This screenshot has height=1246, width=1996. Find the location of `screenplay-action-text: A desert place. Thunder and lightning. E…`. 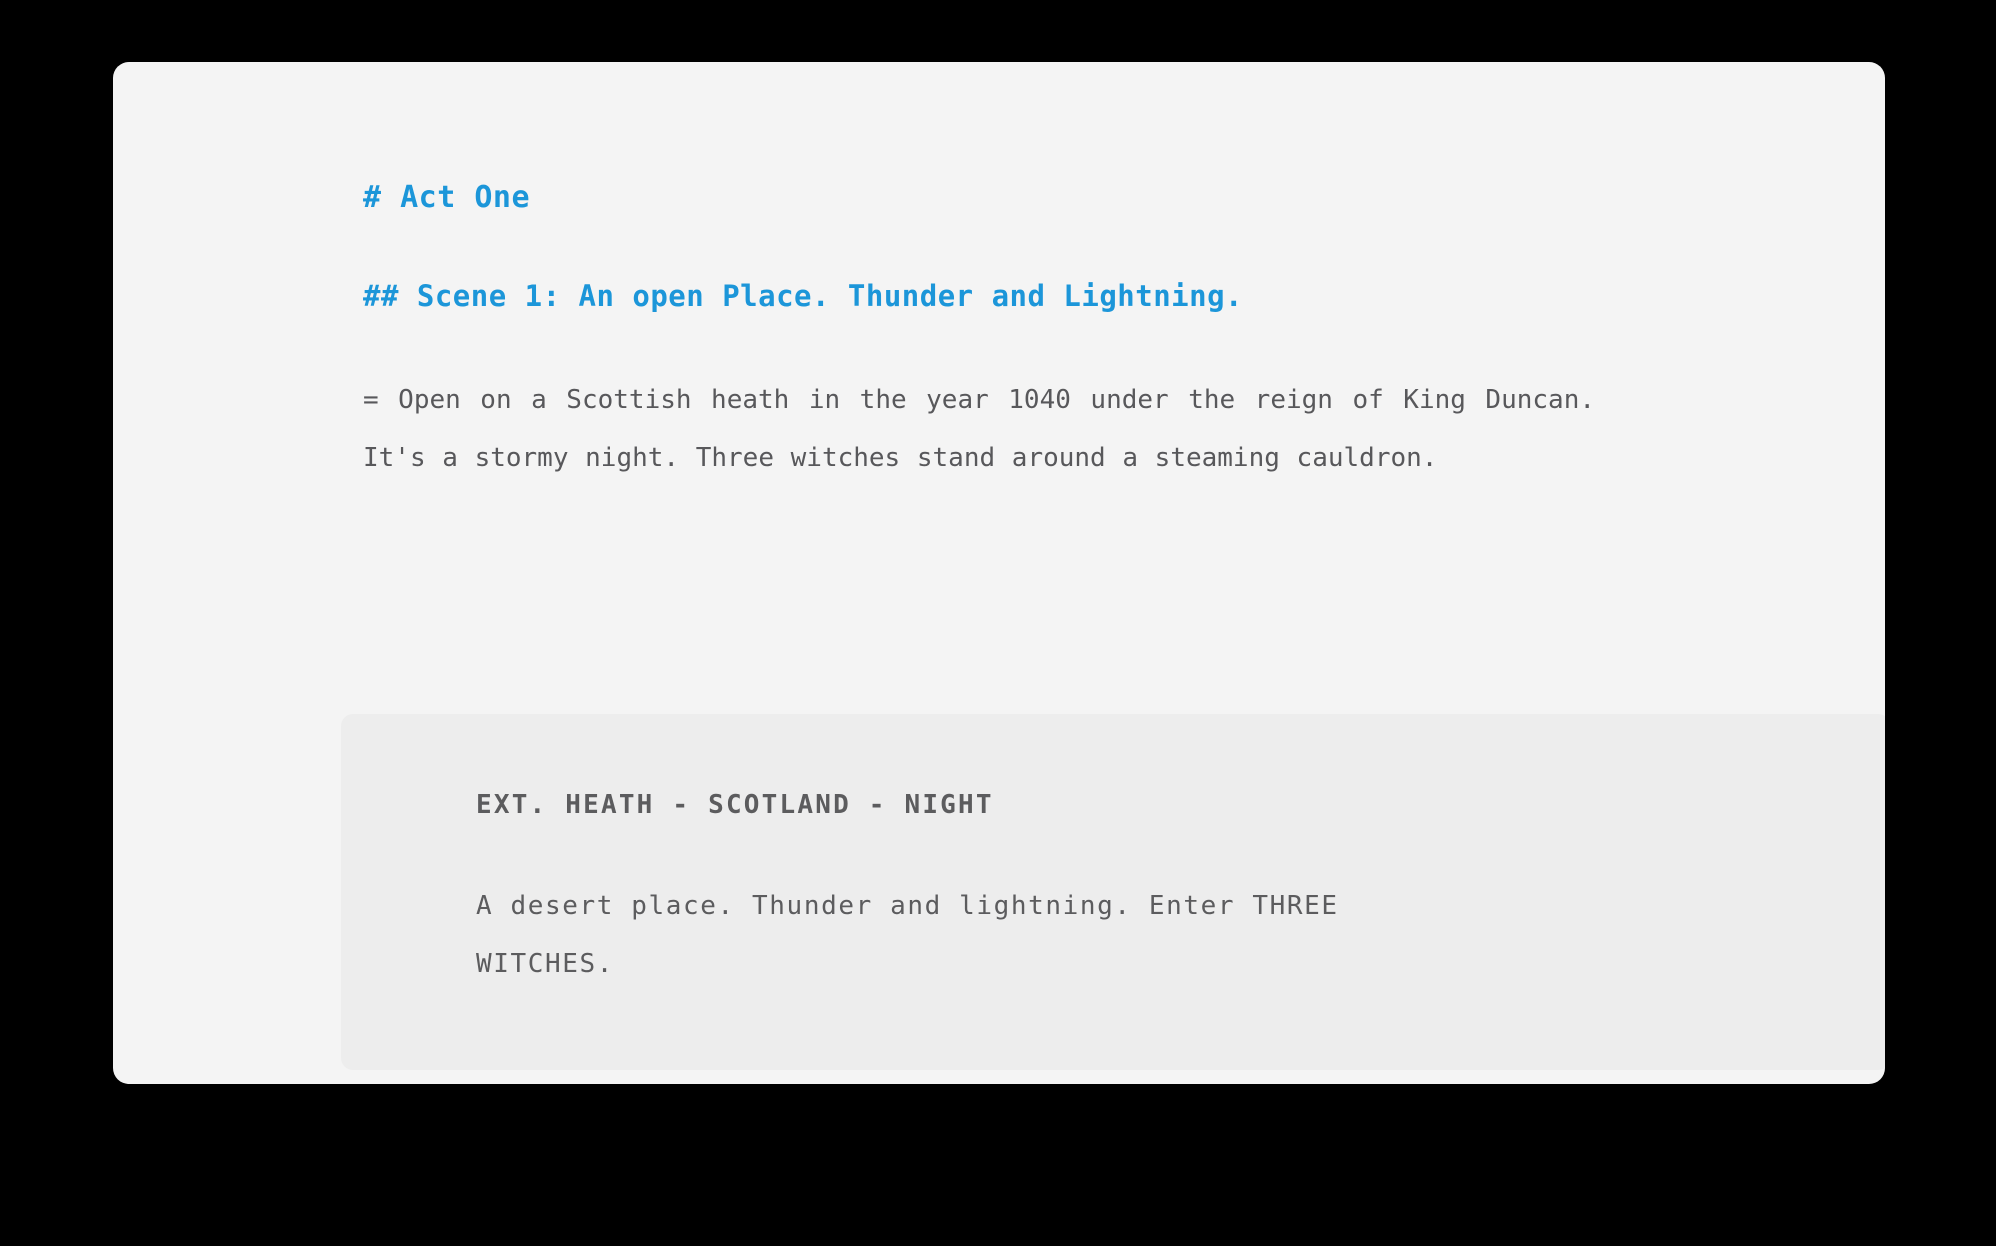

screenplay-action-text: A desert place. Thunder and lightning. E… is located at coordinates (907, 935).